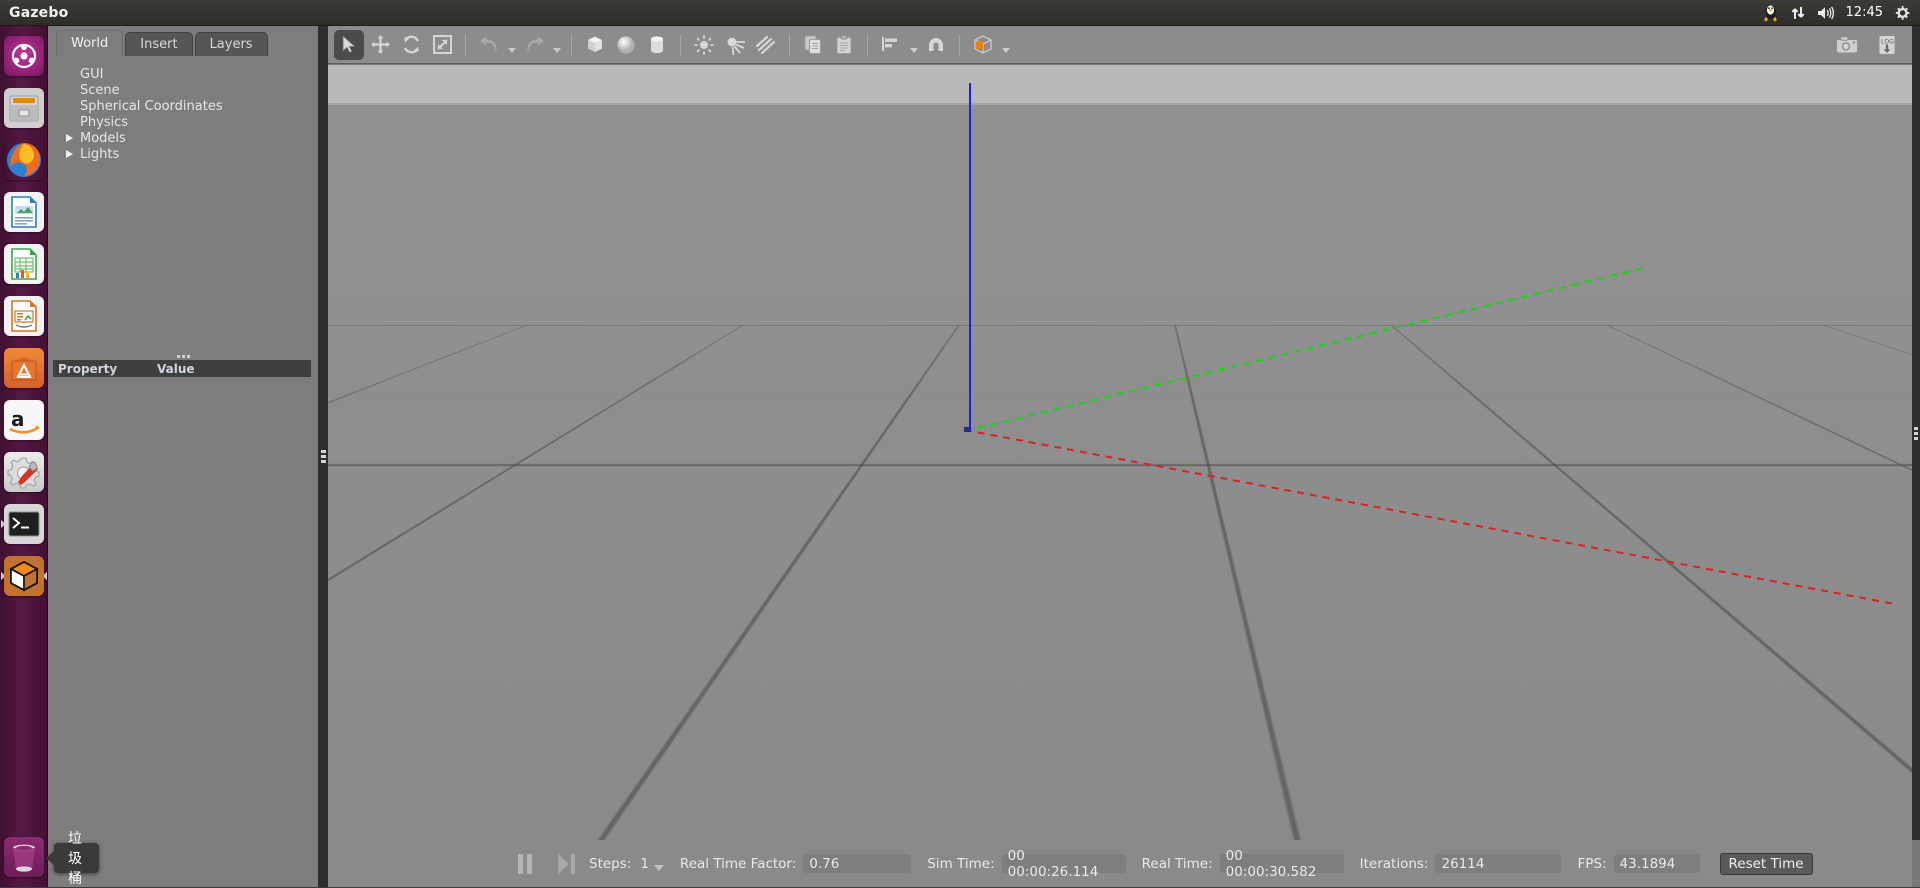  I want to click on rotate-arrows-icon, so click(411, 44).